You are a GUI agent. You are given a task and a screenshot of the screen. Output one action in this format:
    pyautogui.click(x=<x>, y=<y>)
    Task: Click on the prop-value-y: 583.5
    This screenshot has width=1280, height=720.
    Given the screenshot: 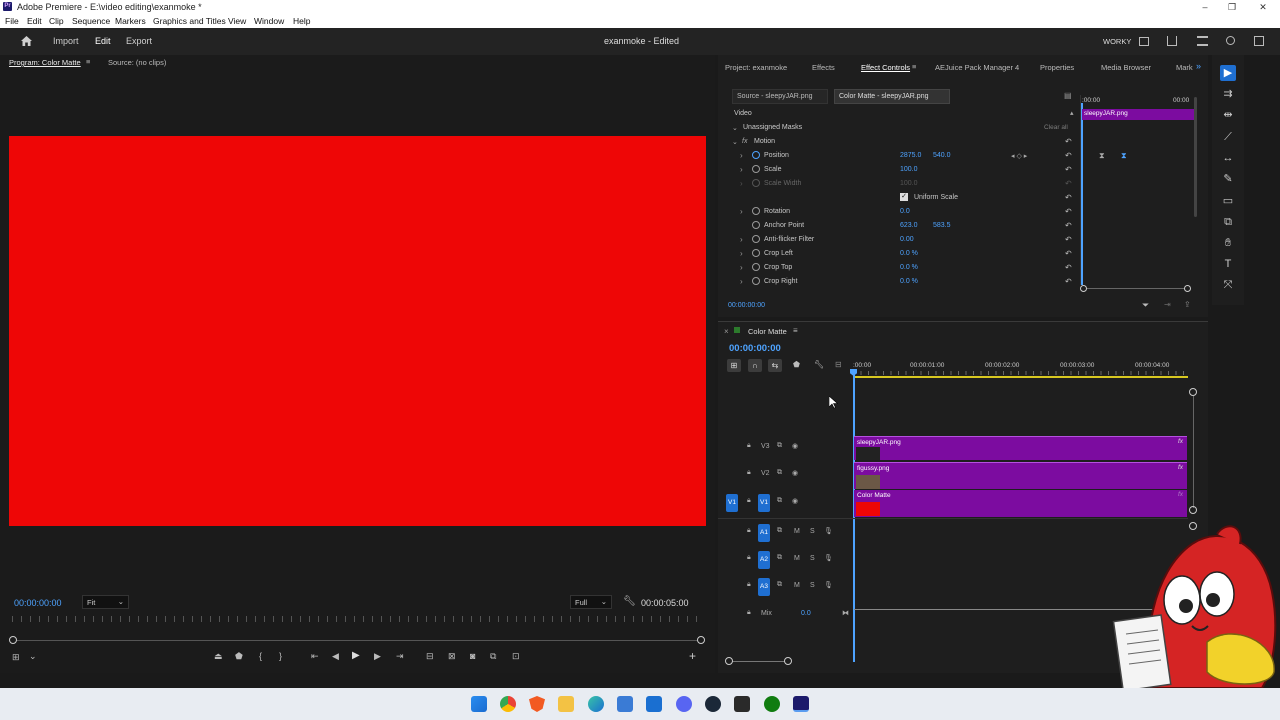 What is the action you would take?
    pyautogui.click(x=942, y=225)
    